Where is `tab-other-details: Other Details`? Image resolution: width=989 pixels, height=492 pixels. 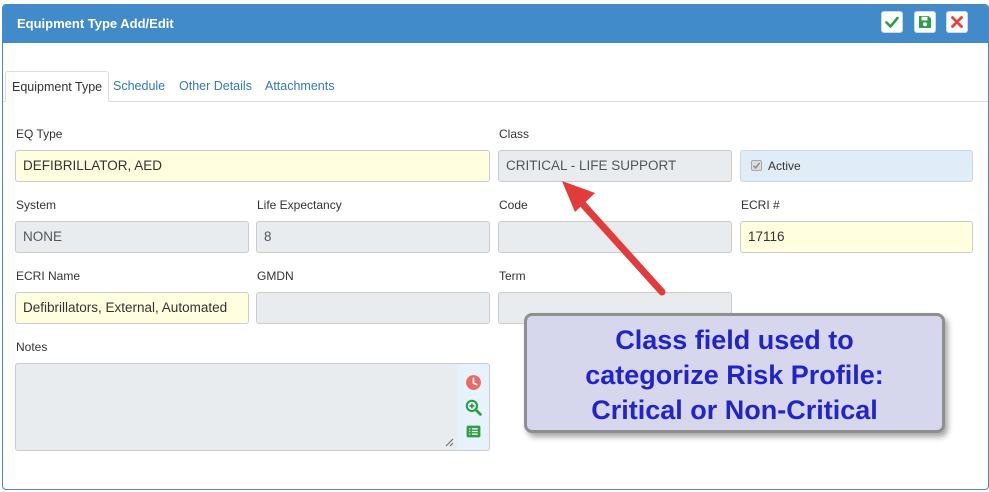
tab-other-details: Other Details is located at coordinates (215, 86).